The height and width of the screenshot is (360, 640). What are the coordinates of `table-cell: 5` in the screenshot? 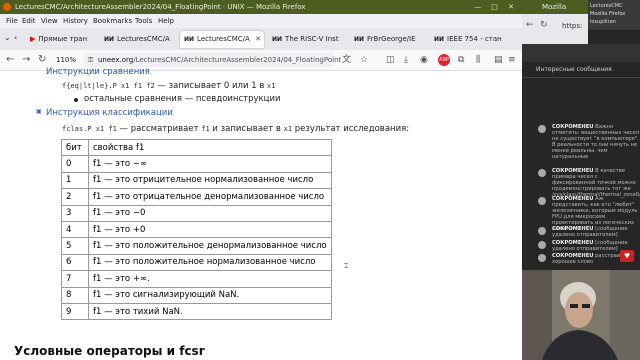 It's located at (75, 246).